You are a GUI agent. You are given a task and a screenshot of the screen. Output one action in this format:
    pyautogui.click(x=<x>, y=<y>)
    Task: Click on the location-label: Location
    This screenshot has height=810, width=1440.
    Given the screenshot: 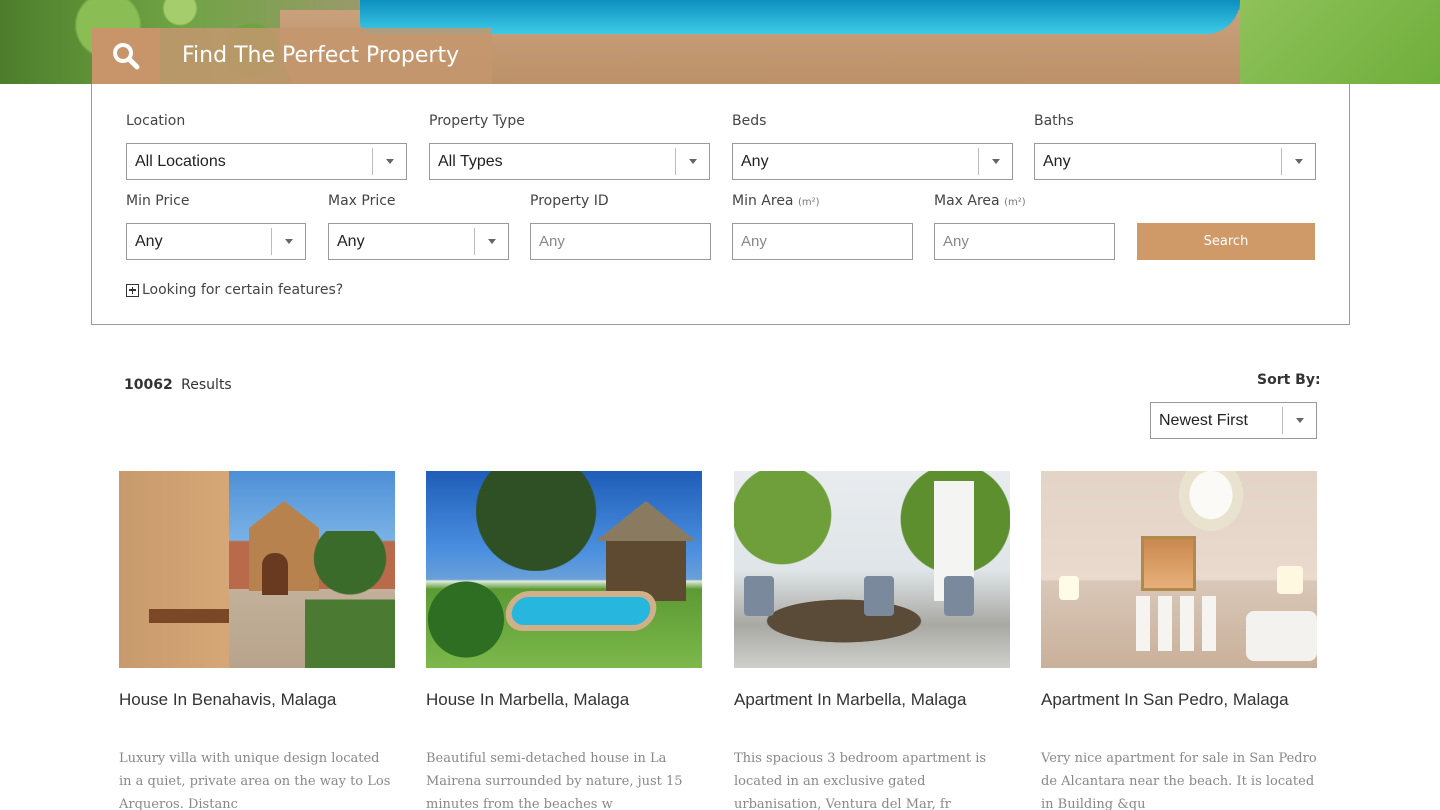 What is the action you would take?
    pyautogui.click(x=156, y=121)
    